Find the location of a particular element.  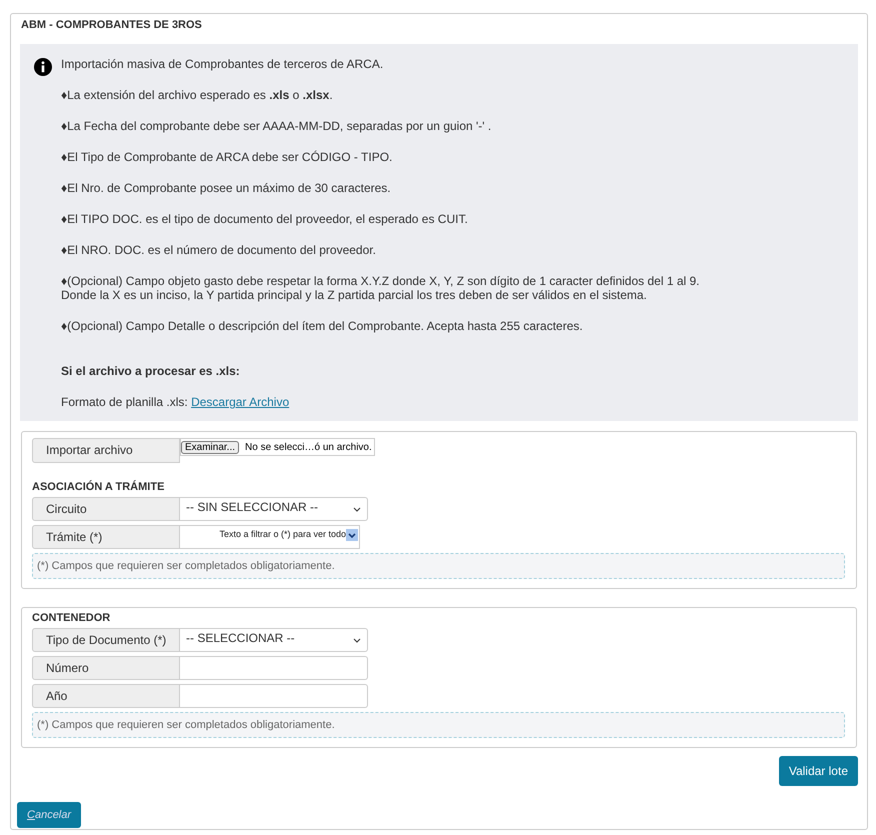

format-label: Formato de planilla .xls: is located at coordinates (124, 402).